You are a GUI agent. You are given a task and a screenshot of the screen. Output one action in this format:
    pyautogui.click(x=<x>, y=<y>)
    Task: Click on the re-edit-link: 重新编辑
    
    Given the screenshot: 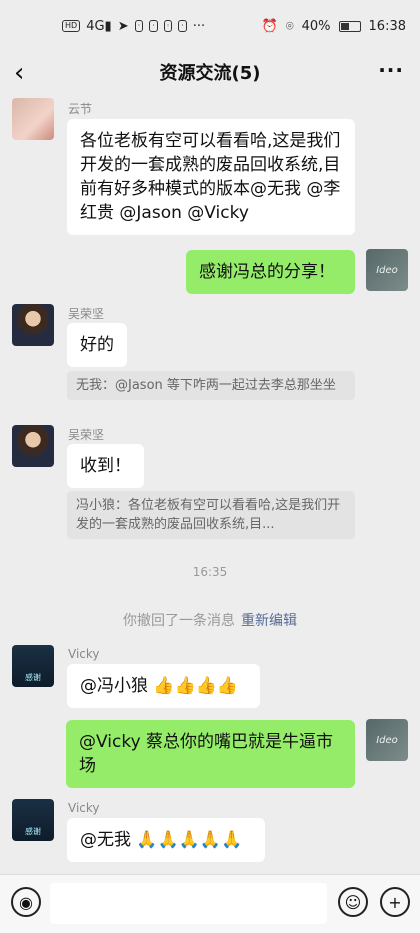 What is the action you would take?
    pyautogui.click(x=269, y=621)
    